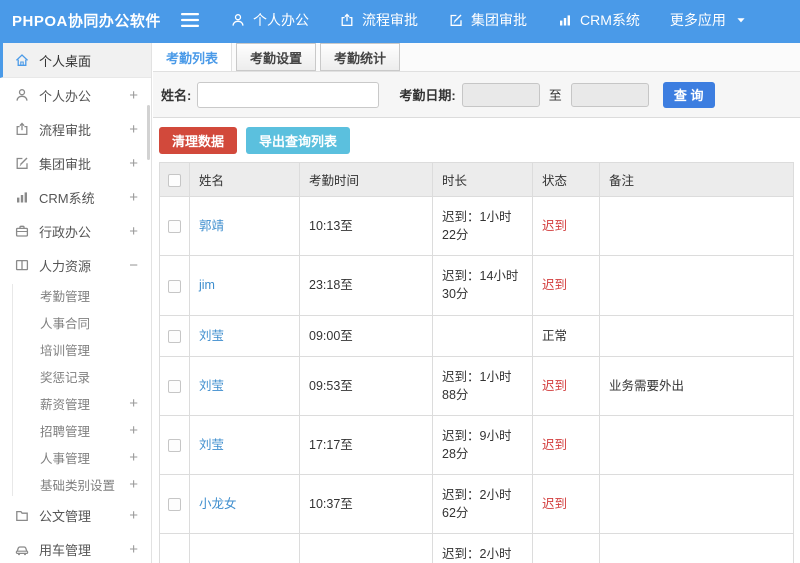  I want to click on top-header: PHPOA协同办公软件 个人办公 流程审批 集团审批 CRM系统 更多应用, so click(400, 20).